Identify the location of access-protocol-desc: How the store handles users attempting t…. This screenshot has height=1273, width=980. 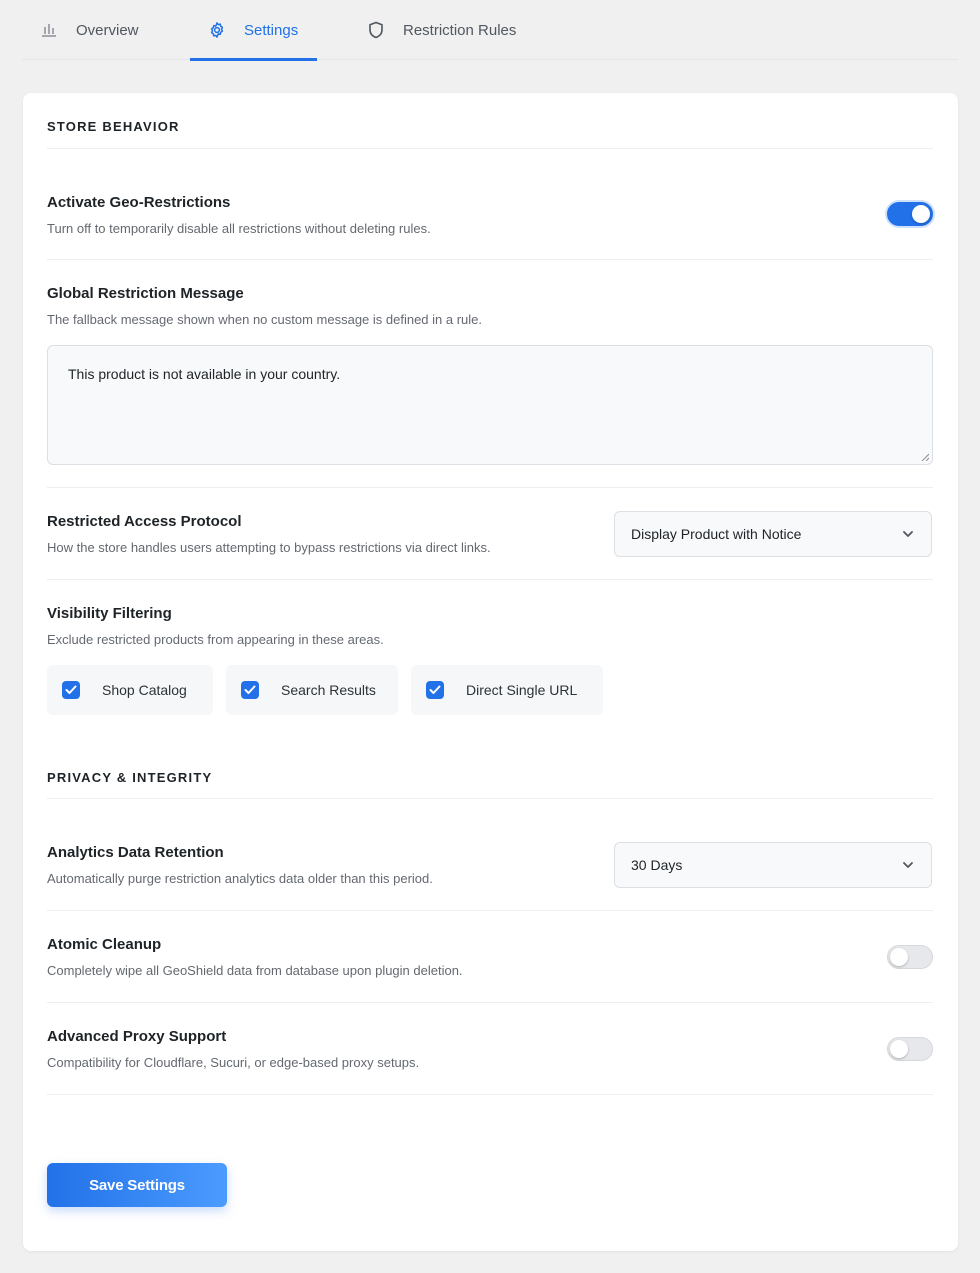
(269, 547).